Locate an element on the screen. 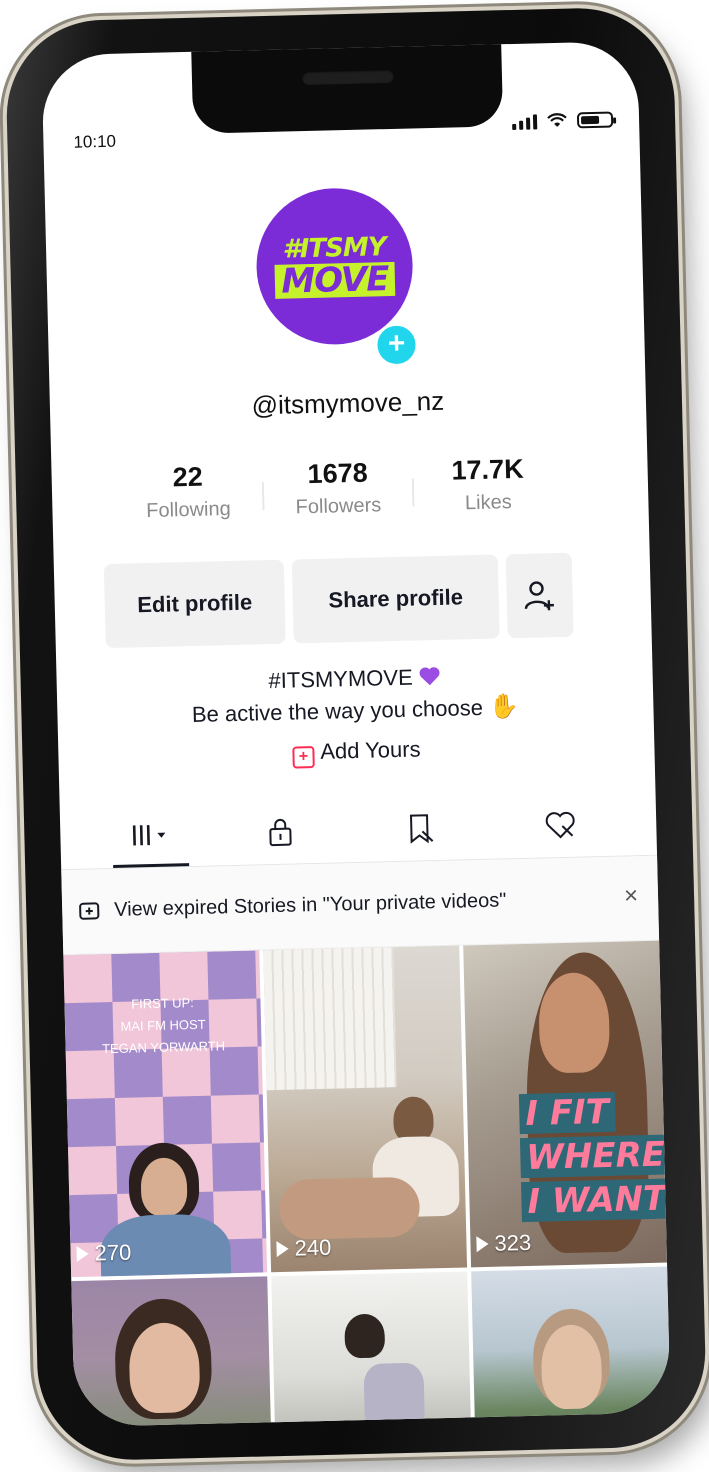  bookmark-hidden-icon is located at coordinates (421, 829).